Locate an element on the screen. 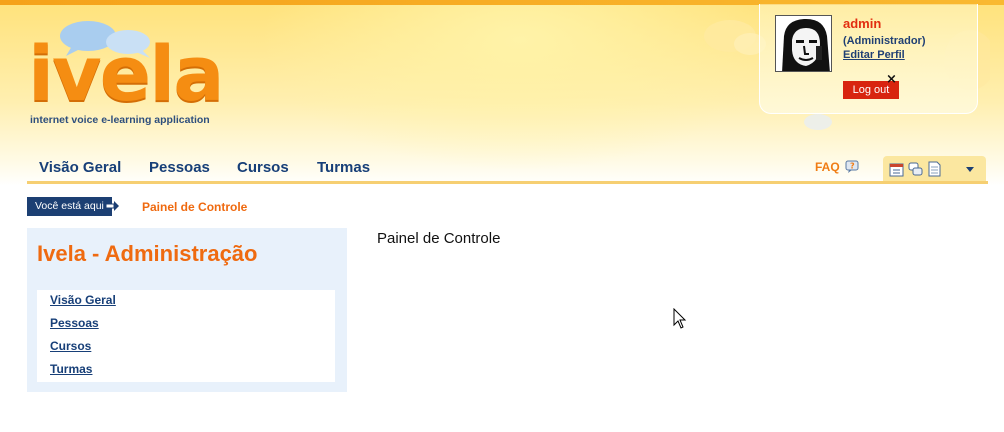 The image size is (1004, 432). page-title: Painel de Controle is located at coordinates (439, 238).